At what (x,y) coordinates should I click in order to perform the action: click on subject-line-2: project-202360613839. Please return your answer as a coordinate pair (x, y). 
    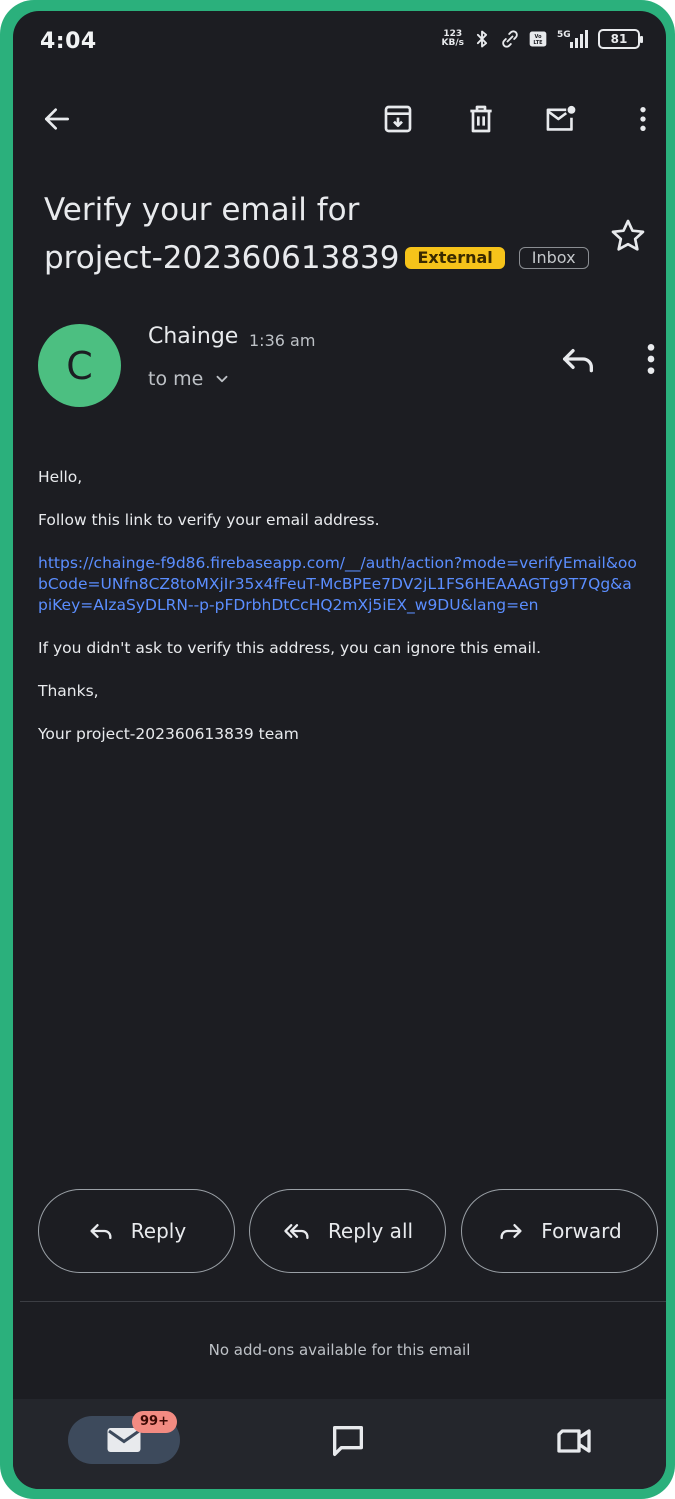
    Looking at the image, I should click on (222, 258).